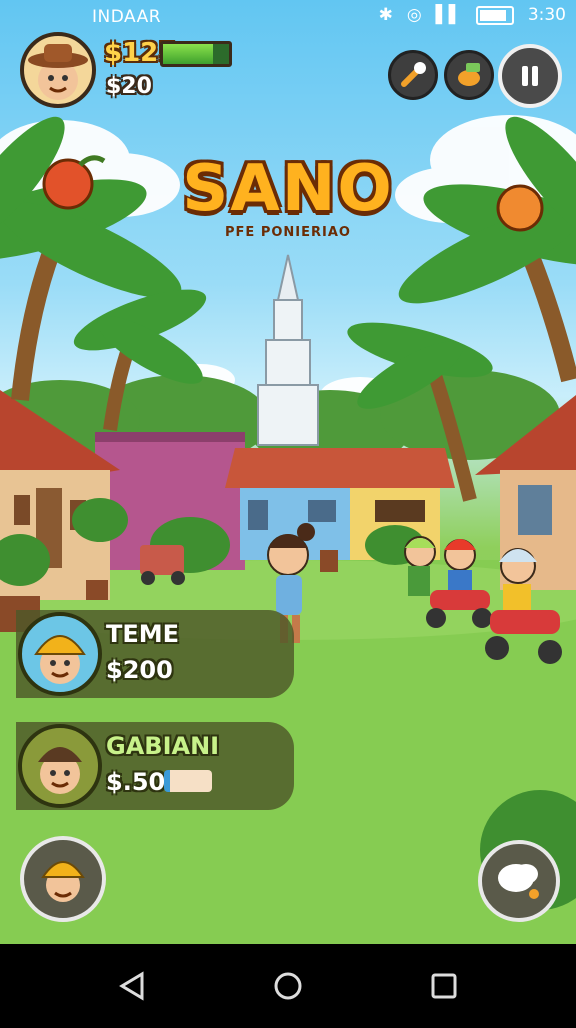 Image resolution: width=576 pixels, height=1028 pixels. What do you see at coordinates (127, 17) in the screenshot?
I see `carrier-label: INDAAR` at bounding box center [127, 17].